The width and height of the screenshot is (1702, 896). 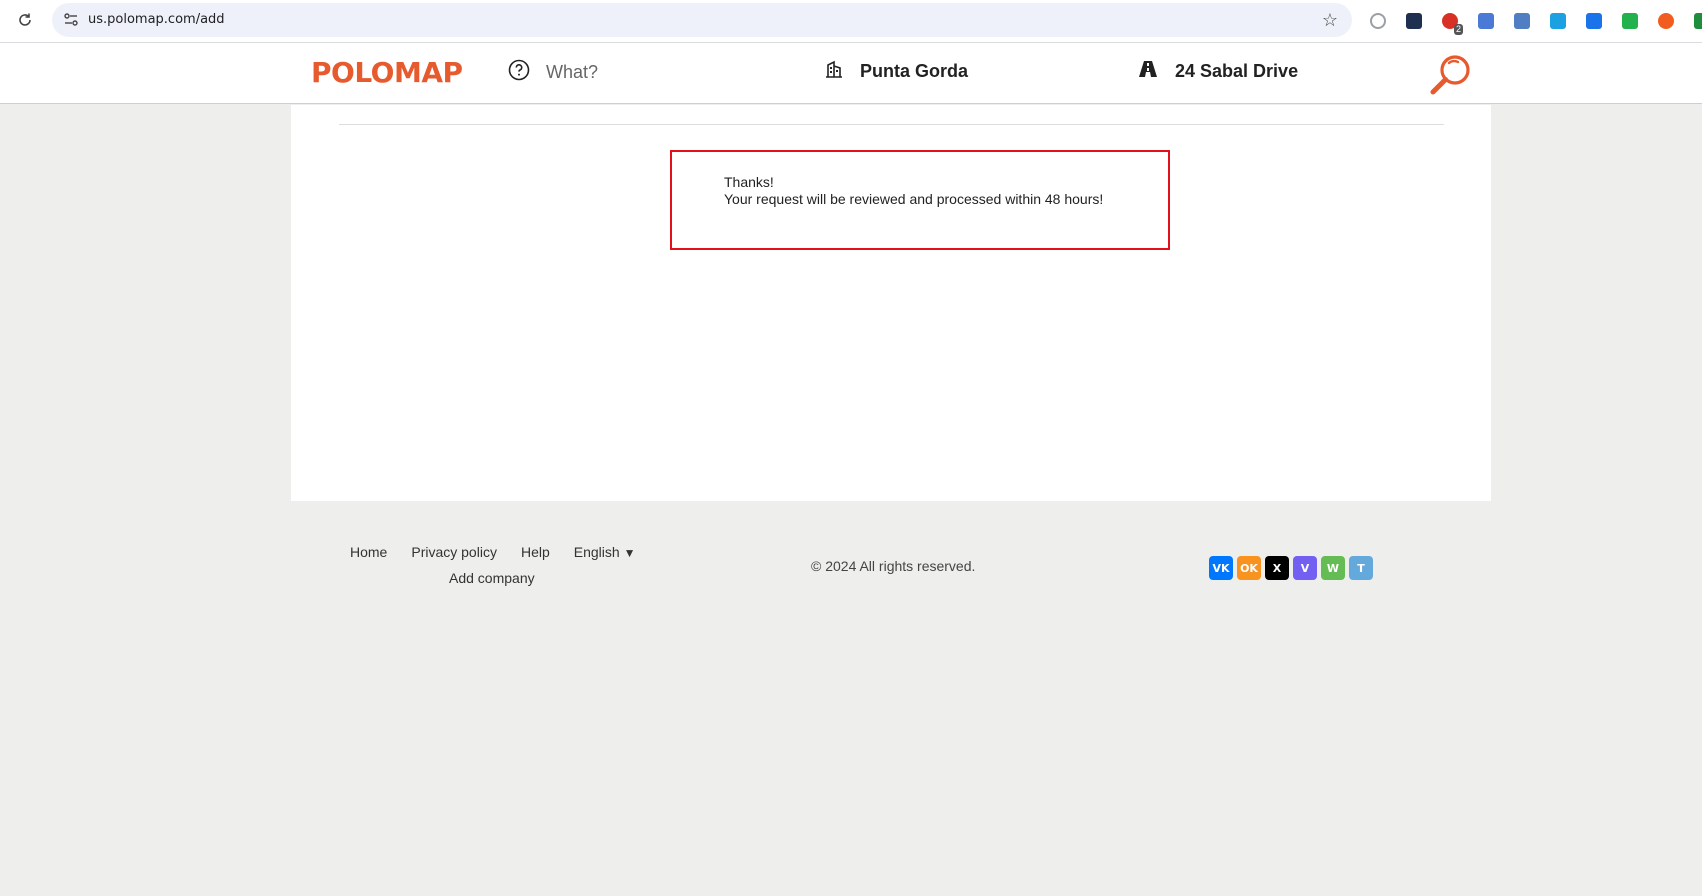 I want to click on street-value: 24 Sabal Drive, so click(x=1237, y=71).